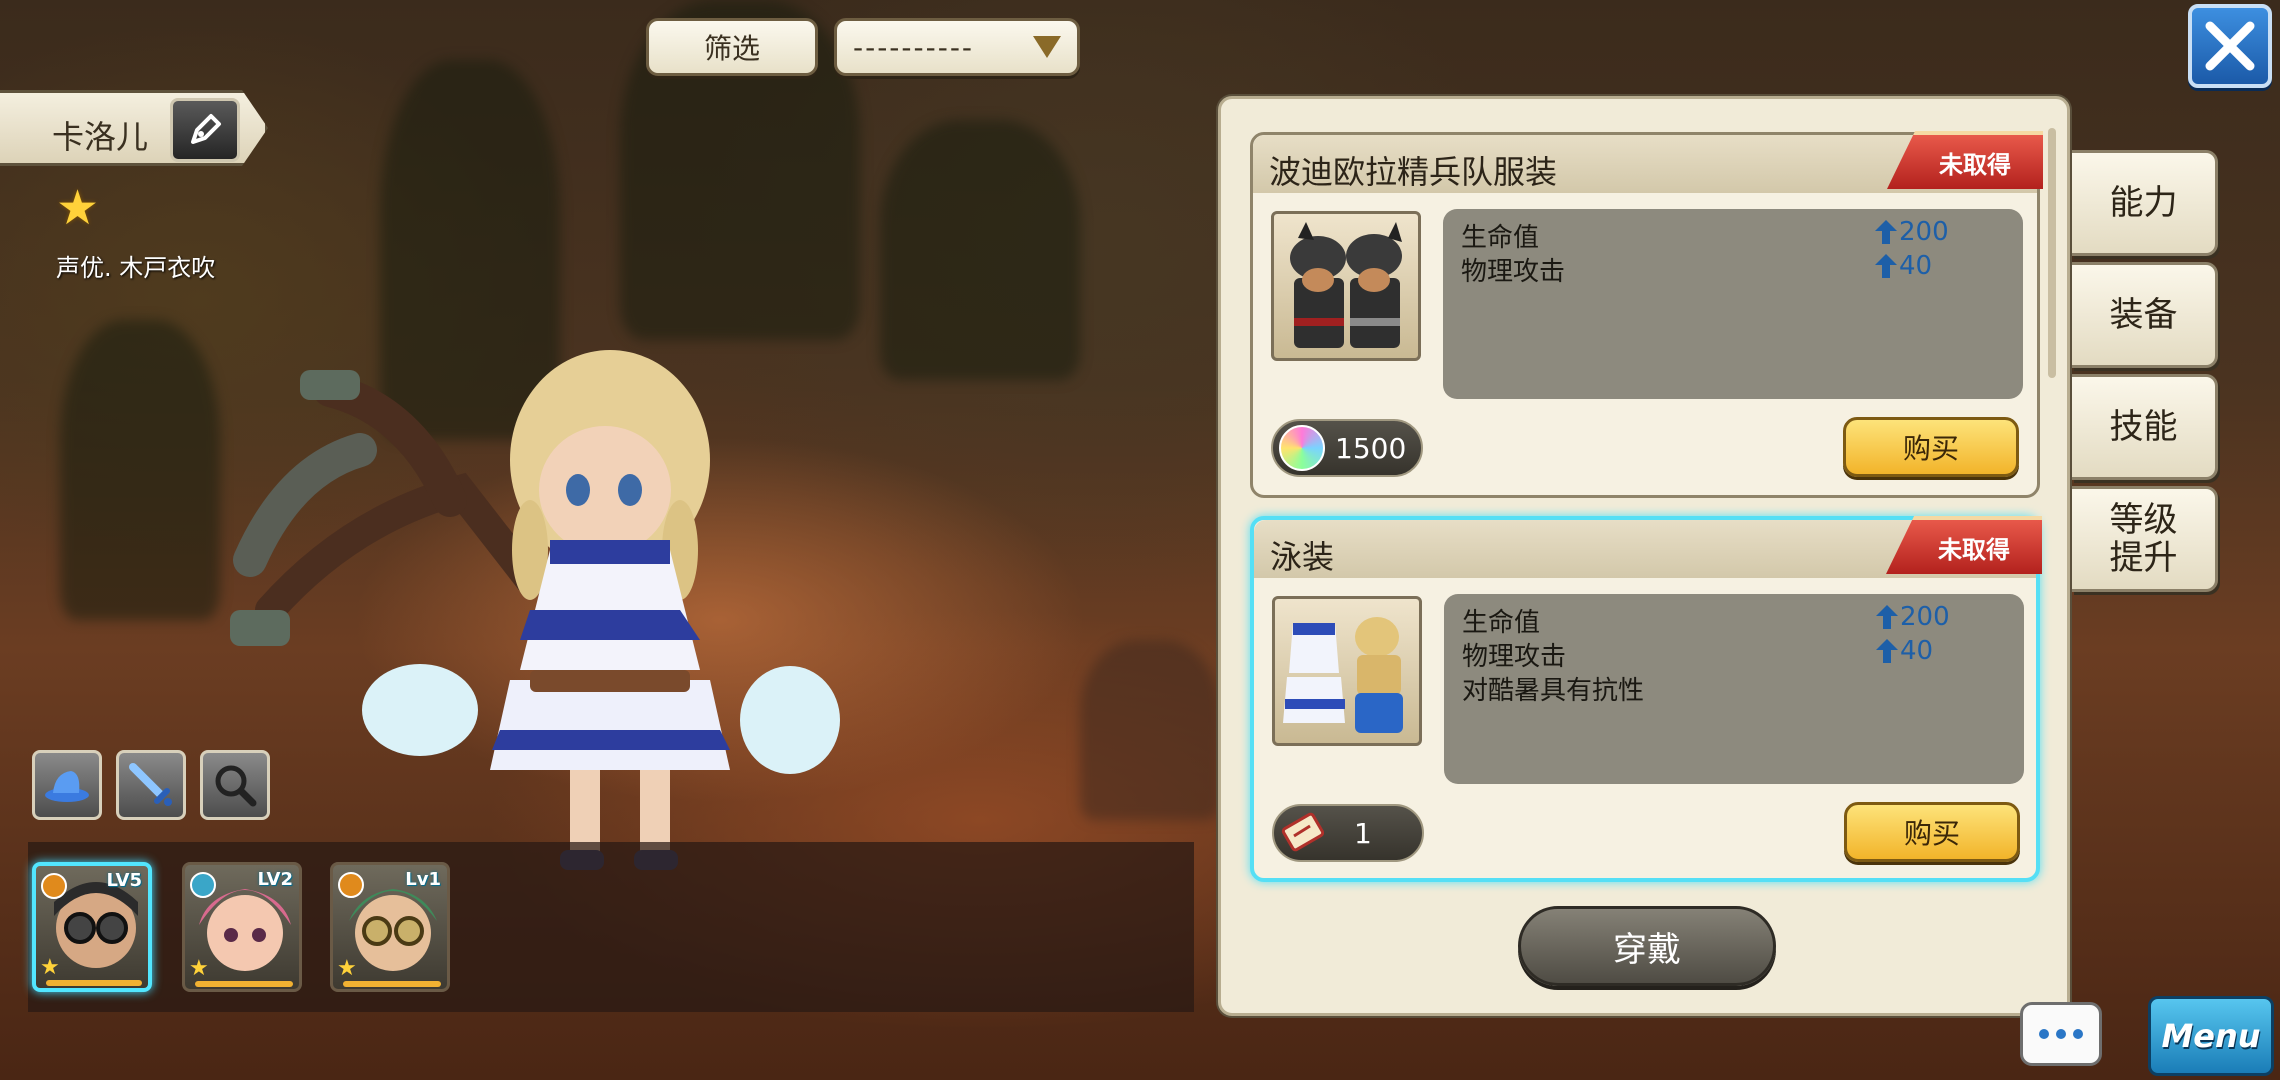 Image resolution: width=2280 pixels, height=1080 pixels. What do you see at coordinates (1348, 833) in the screenshot?
I see `cost-display: 1` at bounding box center [1348, 833].